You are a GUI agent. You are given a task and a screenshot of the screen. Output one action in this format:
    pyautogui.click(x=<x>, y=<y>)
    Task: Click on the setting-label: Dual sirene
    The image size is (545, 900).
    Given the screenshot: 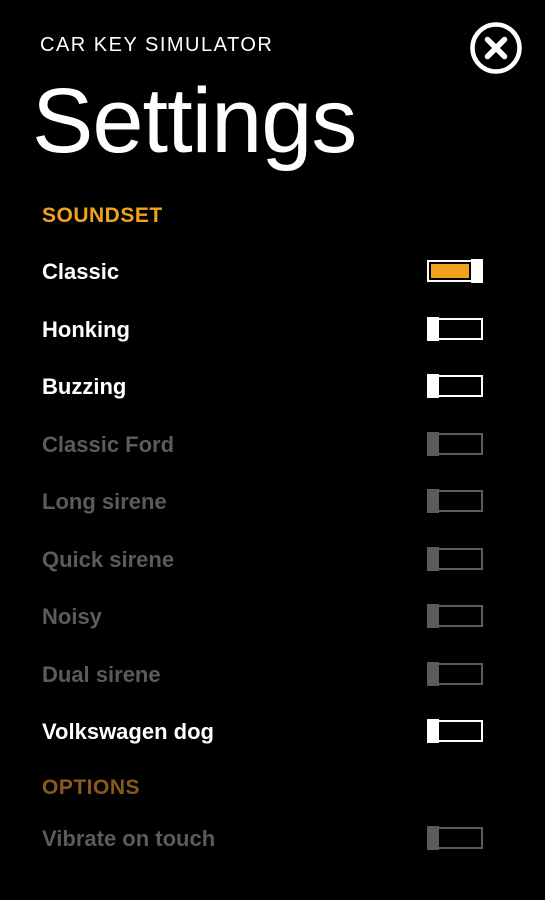 What is the action you would take?
    pyautogui.click(x=101, y=674)
    